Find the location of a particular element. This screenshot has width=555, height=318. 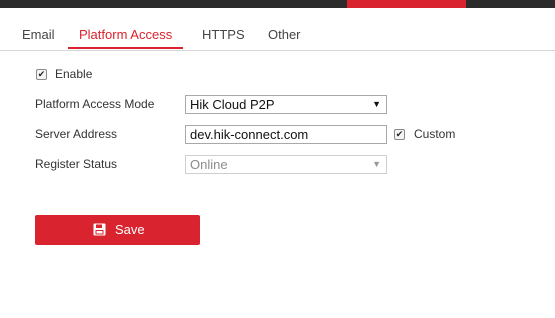

save-button: Save is located at coordinates (117, 230).